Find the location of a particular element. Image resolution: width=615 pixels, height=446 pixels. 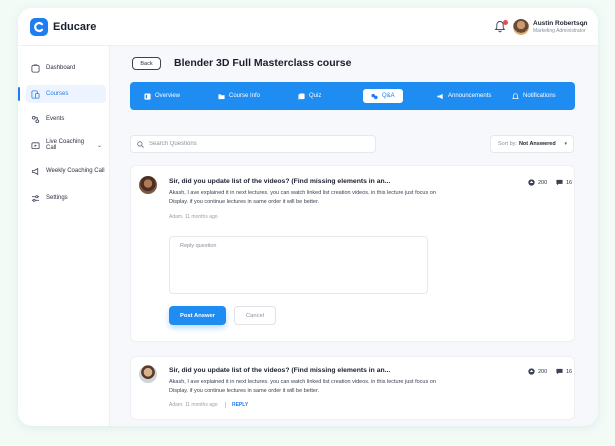

sidebar-item-dashboard: Dashboard is located at coordinates (66, 68).